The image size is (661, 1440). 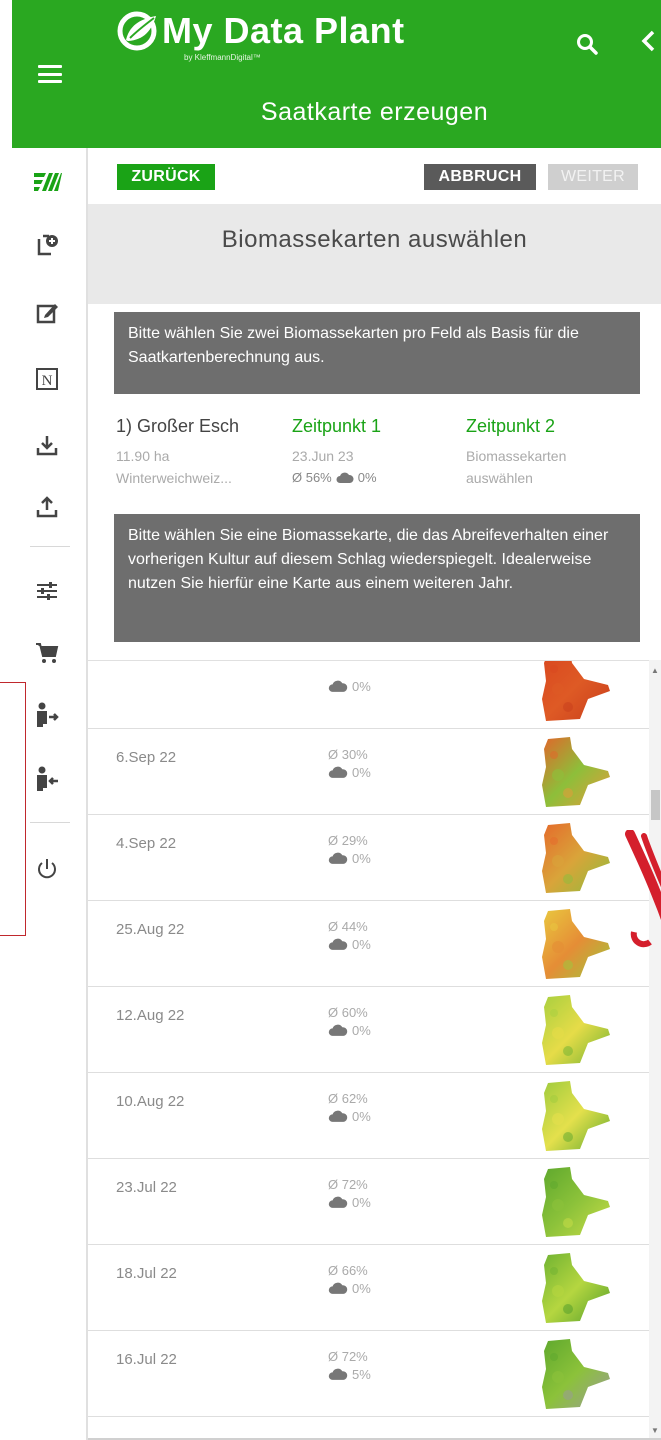 What do you see at coordinates (312, 477) in the screenshot?
I see `timepoint-1-mean: Ø 56%` at bounding box center [312, 477].